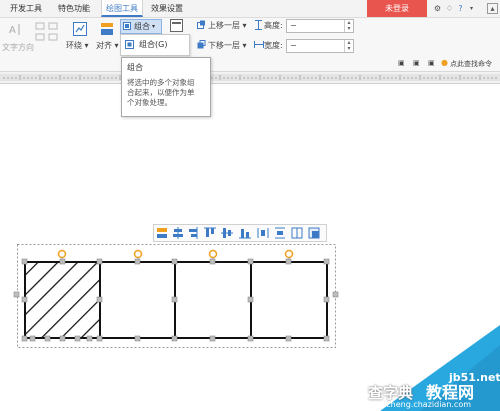  I want to click on settings-icon: ⚙, so click(437, 8).